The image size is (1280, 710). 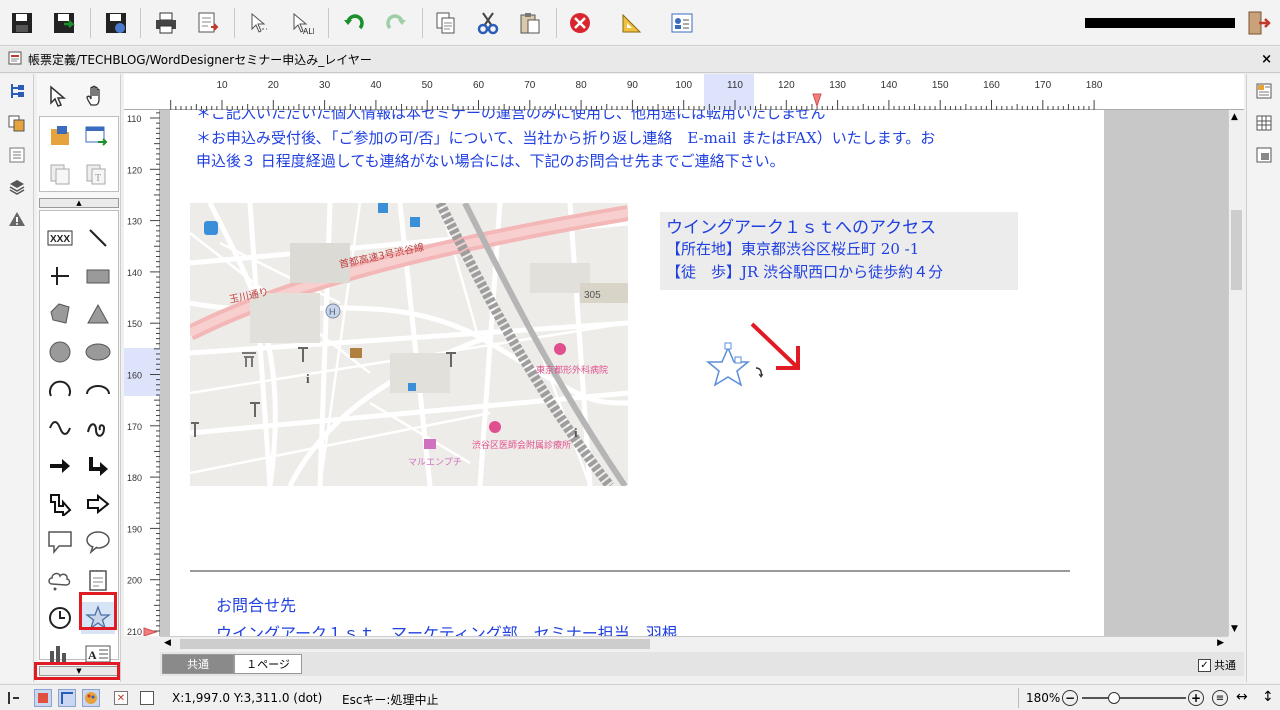 What do you see at coordinates (121, 698) in the screenshot?
I see `error-toggle-icon: ✕` at bounding box center [121, 698].